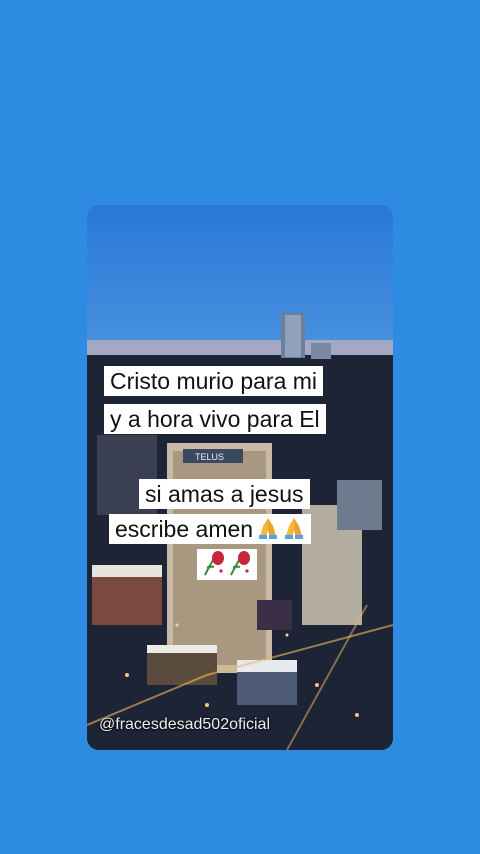 The height and width of the screenshot is (854, 480). What do you see at coordinates (215, 419) in the screenshot?
I see `caption-line-2: y a hora vivo para El` at bounding box center [215, 419].